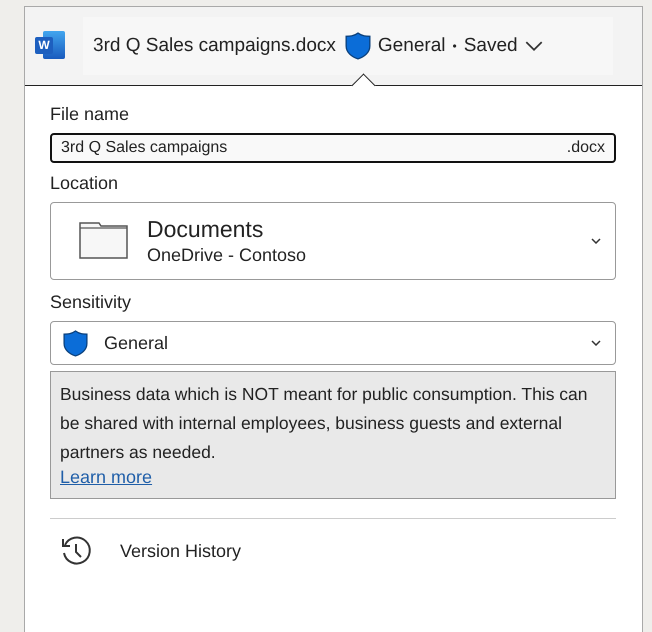 The height and width of the screenshot is (632, 652). What do you see at coordinates (76, 551) in the screenshot?
I see `history-icon` at bounding box center [76, 551].